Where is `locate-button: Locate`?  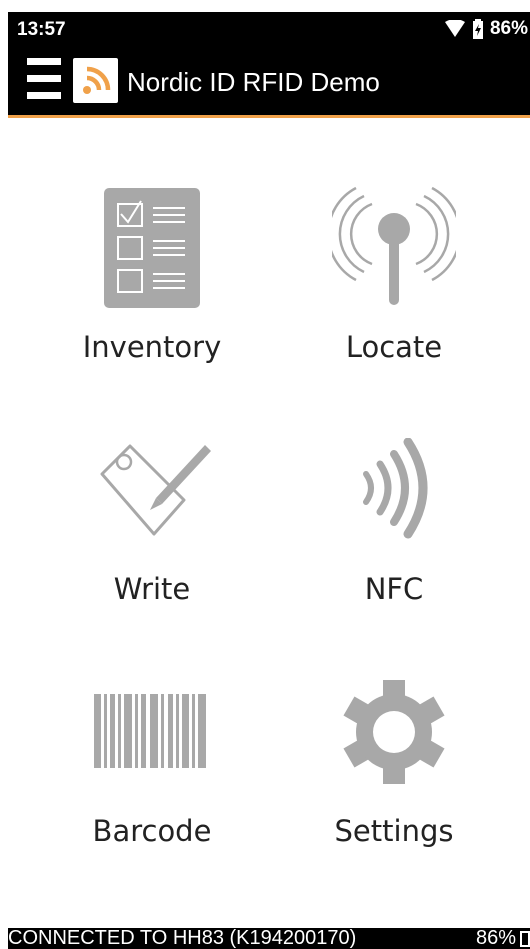
locate-button: Locate is located at coordinates (394, 280).